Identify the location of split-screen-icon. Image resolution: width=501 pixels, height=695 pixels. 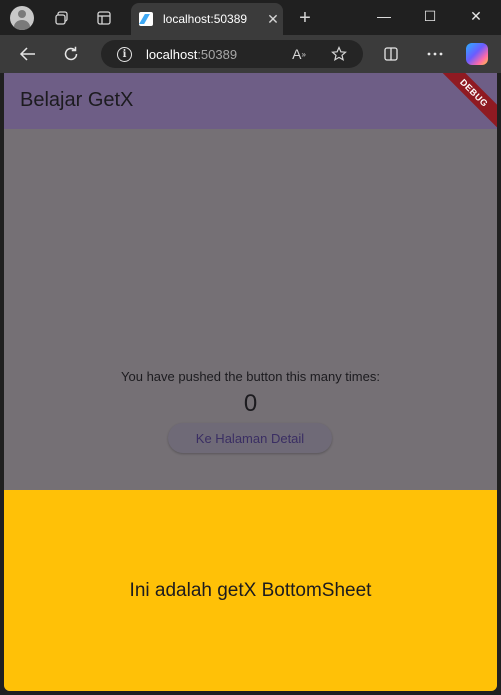
(391, 54).